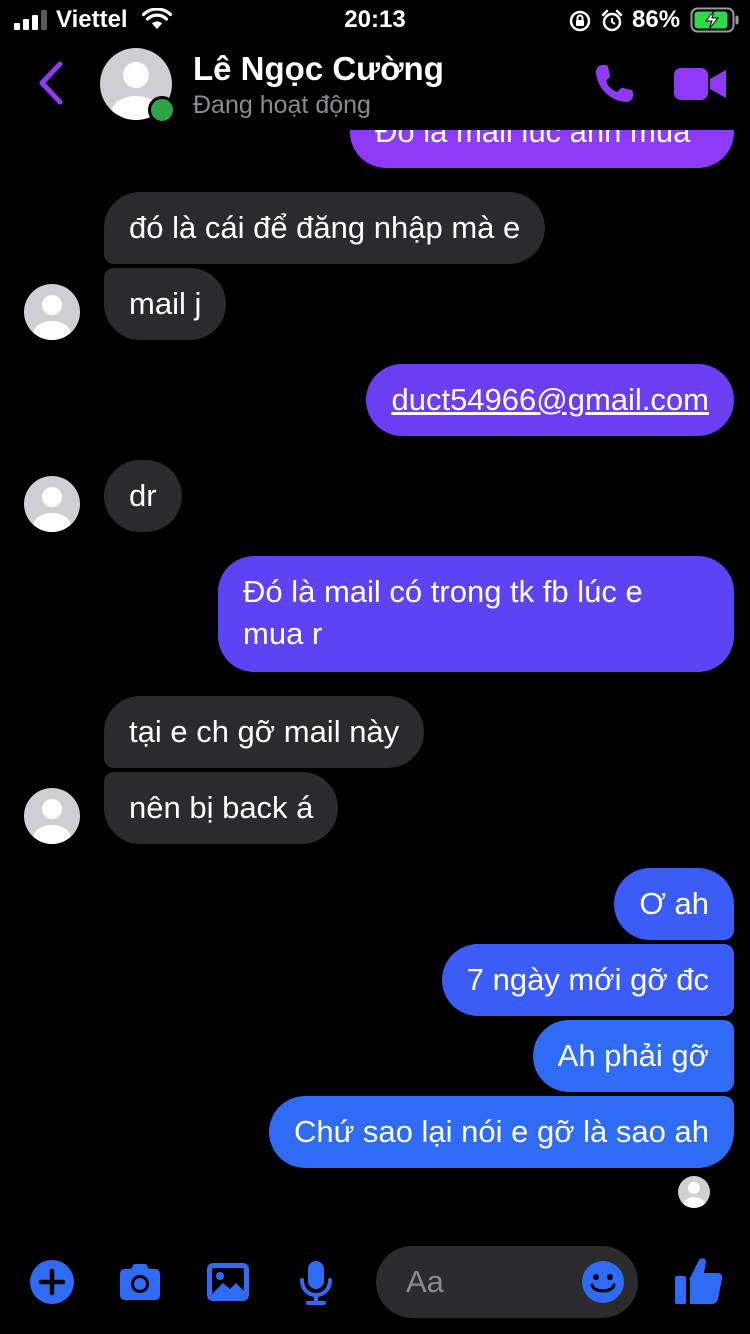  I want to click on message-bubble-outgoing: Ah phải gỡ, so click(633, 1056).